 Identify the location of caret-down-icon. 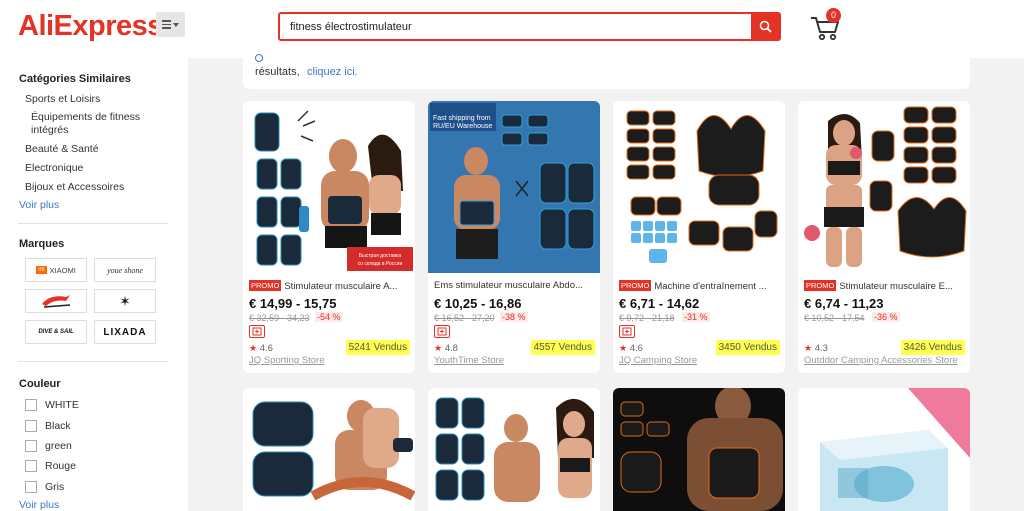
(176, 24).